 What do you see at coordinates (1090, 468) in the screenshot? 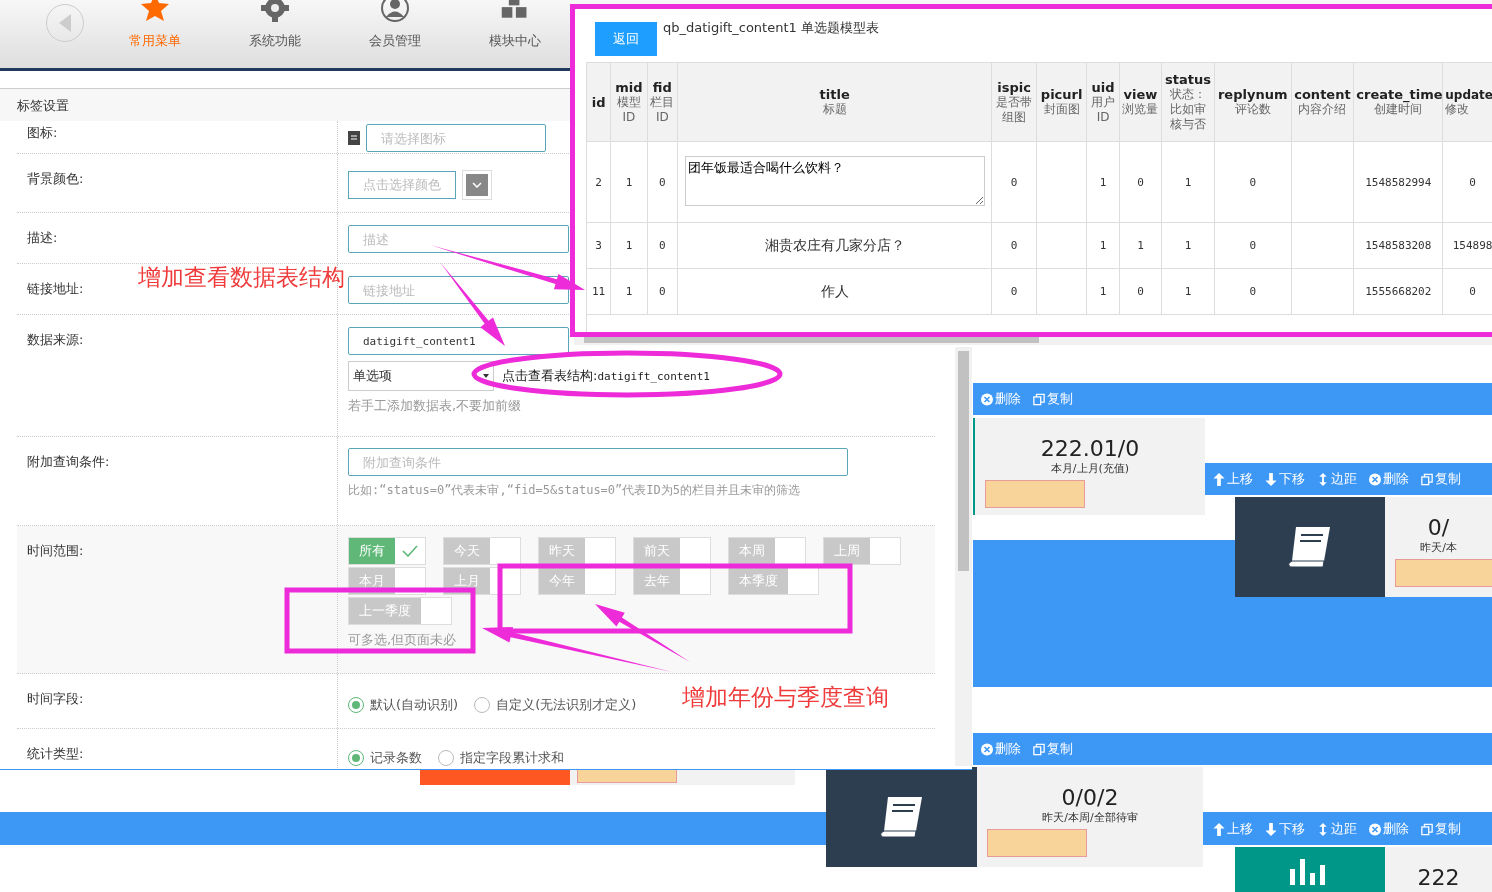
I see `stat-caption: 本月/上月(充值)` at bounding box center [1090, 468].